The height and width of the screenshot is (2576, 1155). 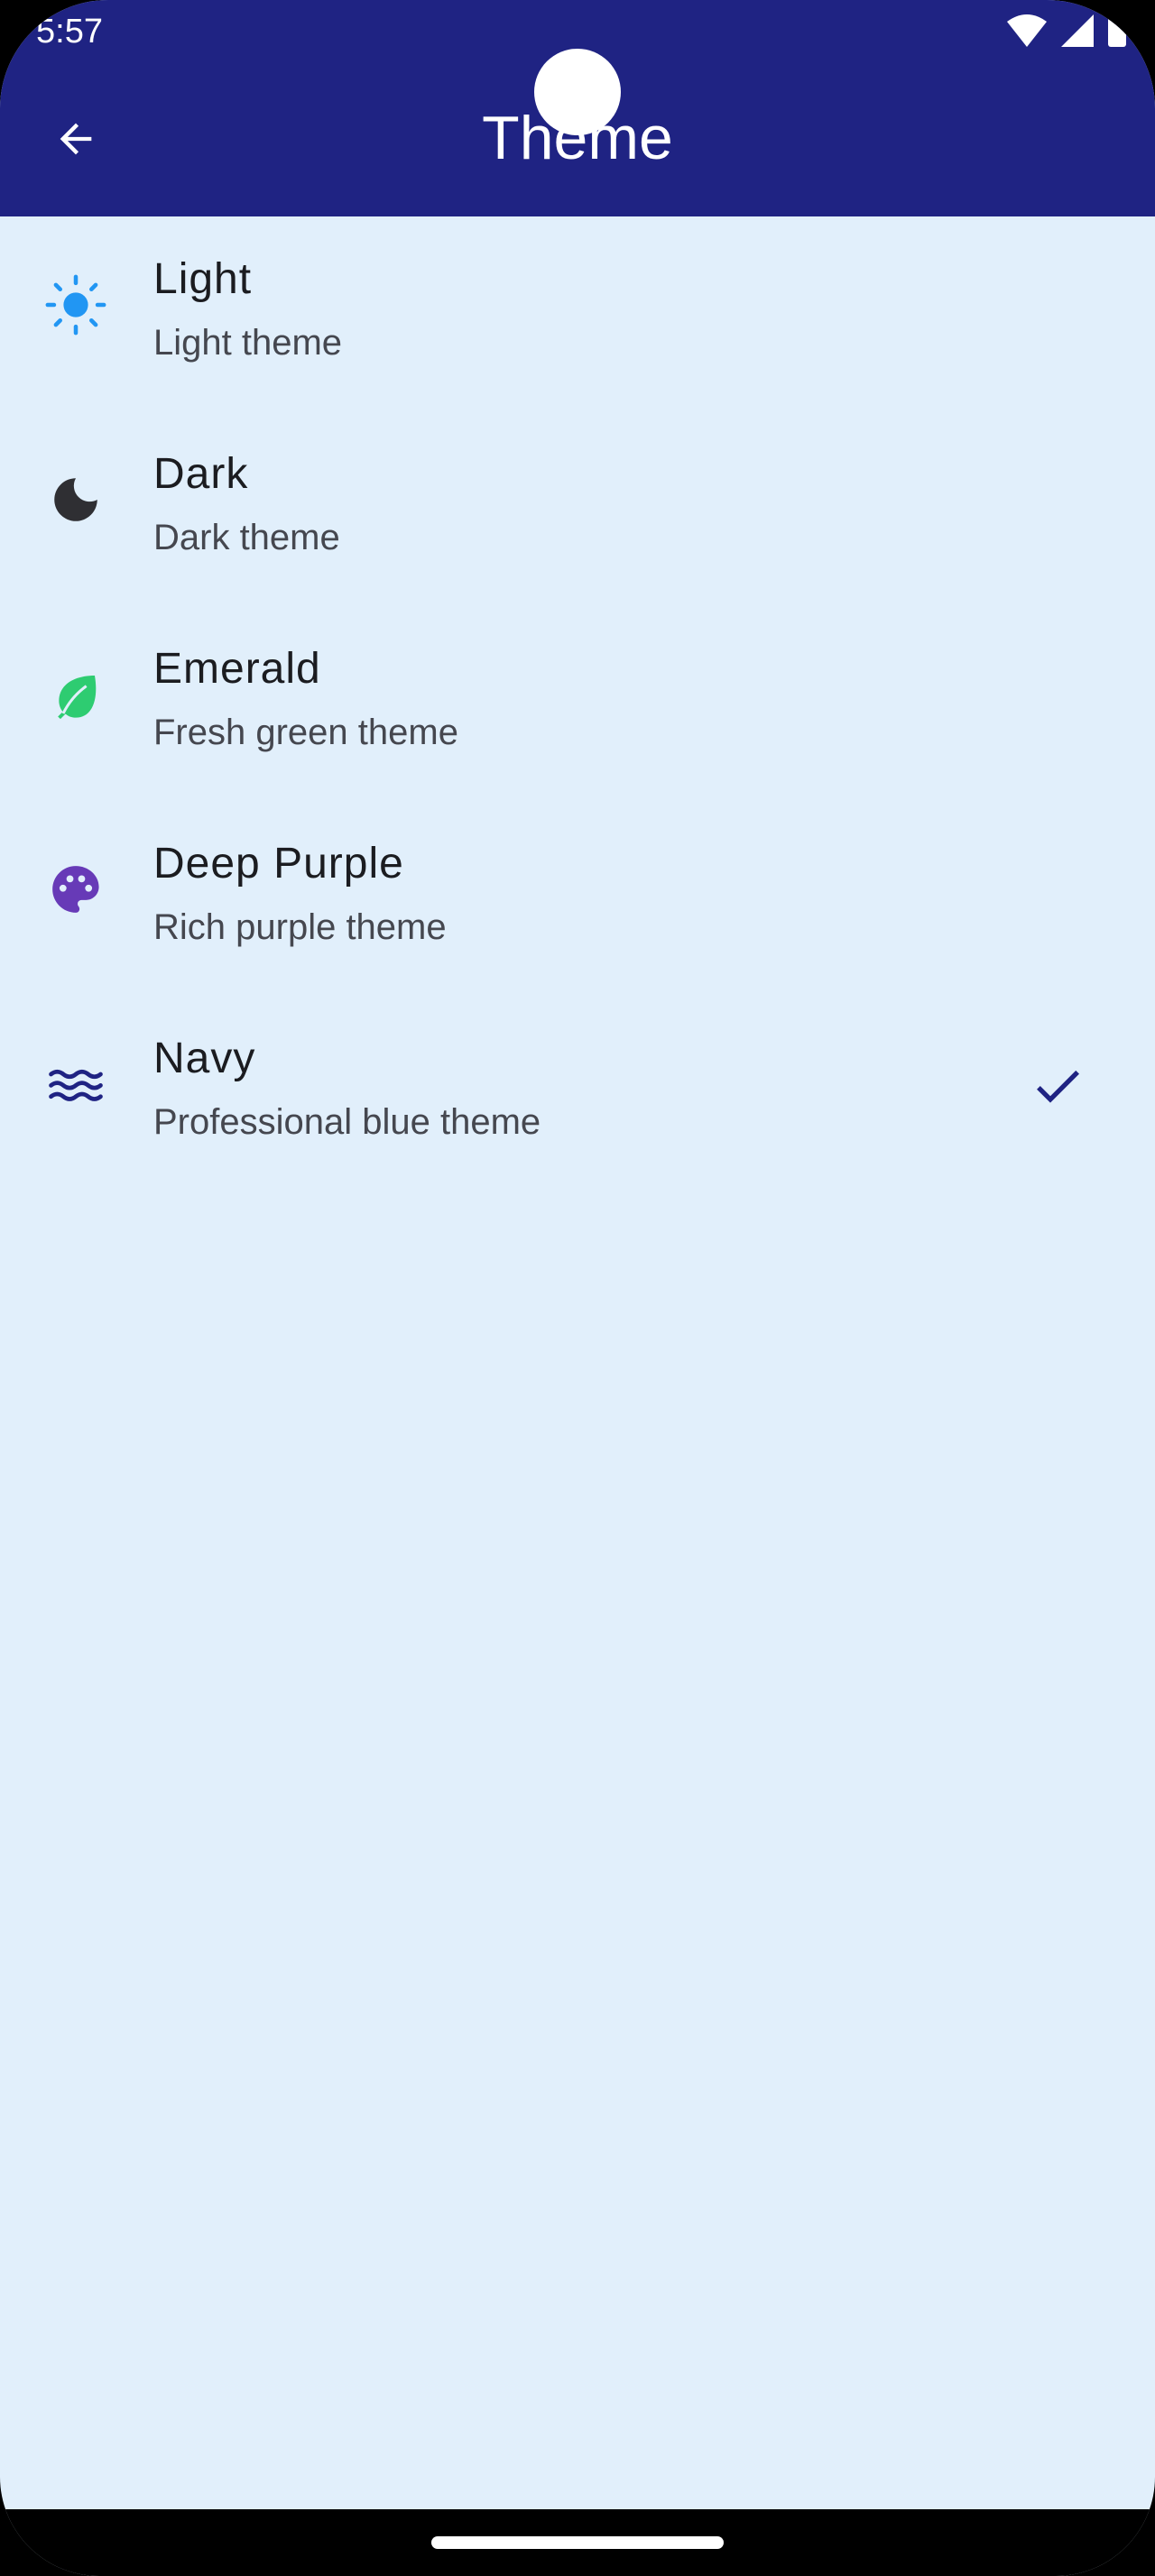 I want to click on battery-icon, so click(x=1117, y=32).